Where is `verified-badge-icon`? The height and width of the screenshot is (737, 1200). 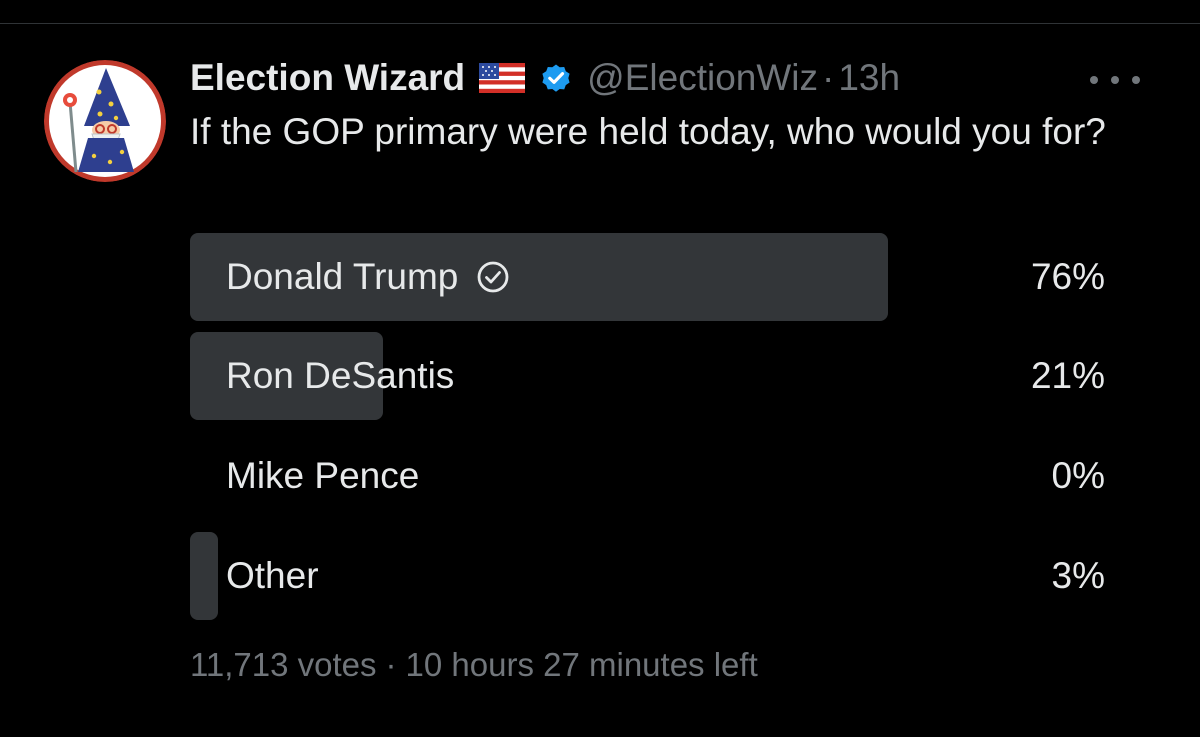
verified-badge-icon is located at coordinates (556, 78).